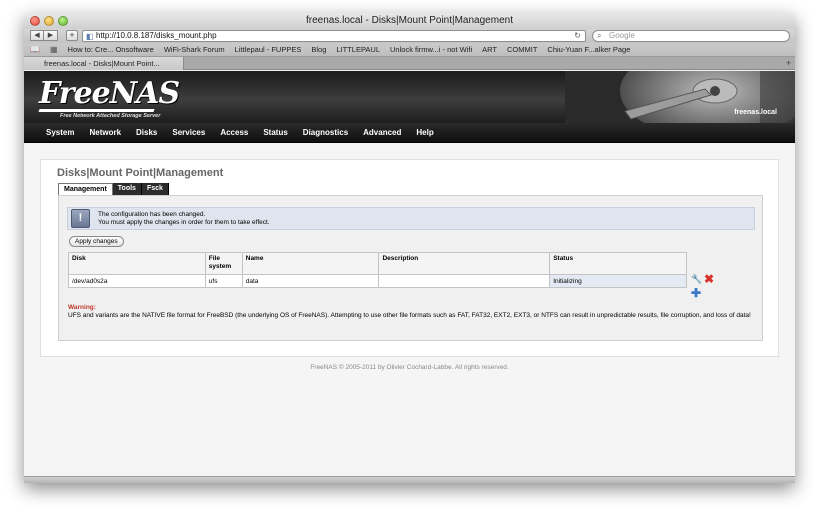 This screenshot has width=818, height=512. What do you see at coordinates (96, 110) in the screenshot?
I see `logo-swoosh` at bounding box center [96, 110].